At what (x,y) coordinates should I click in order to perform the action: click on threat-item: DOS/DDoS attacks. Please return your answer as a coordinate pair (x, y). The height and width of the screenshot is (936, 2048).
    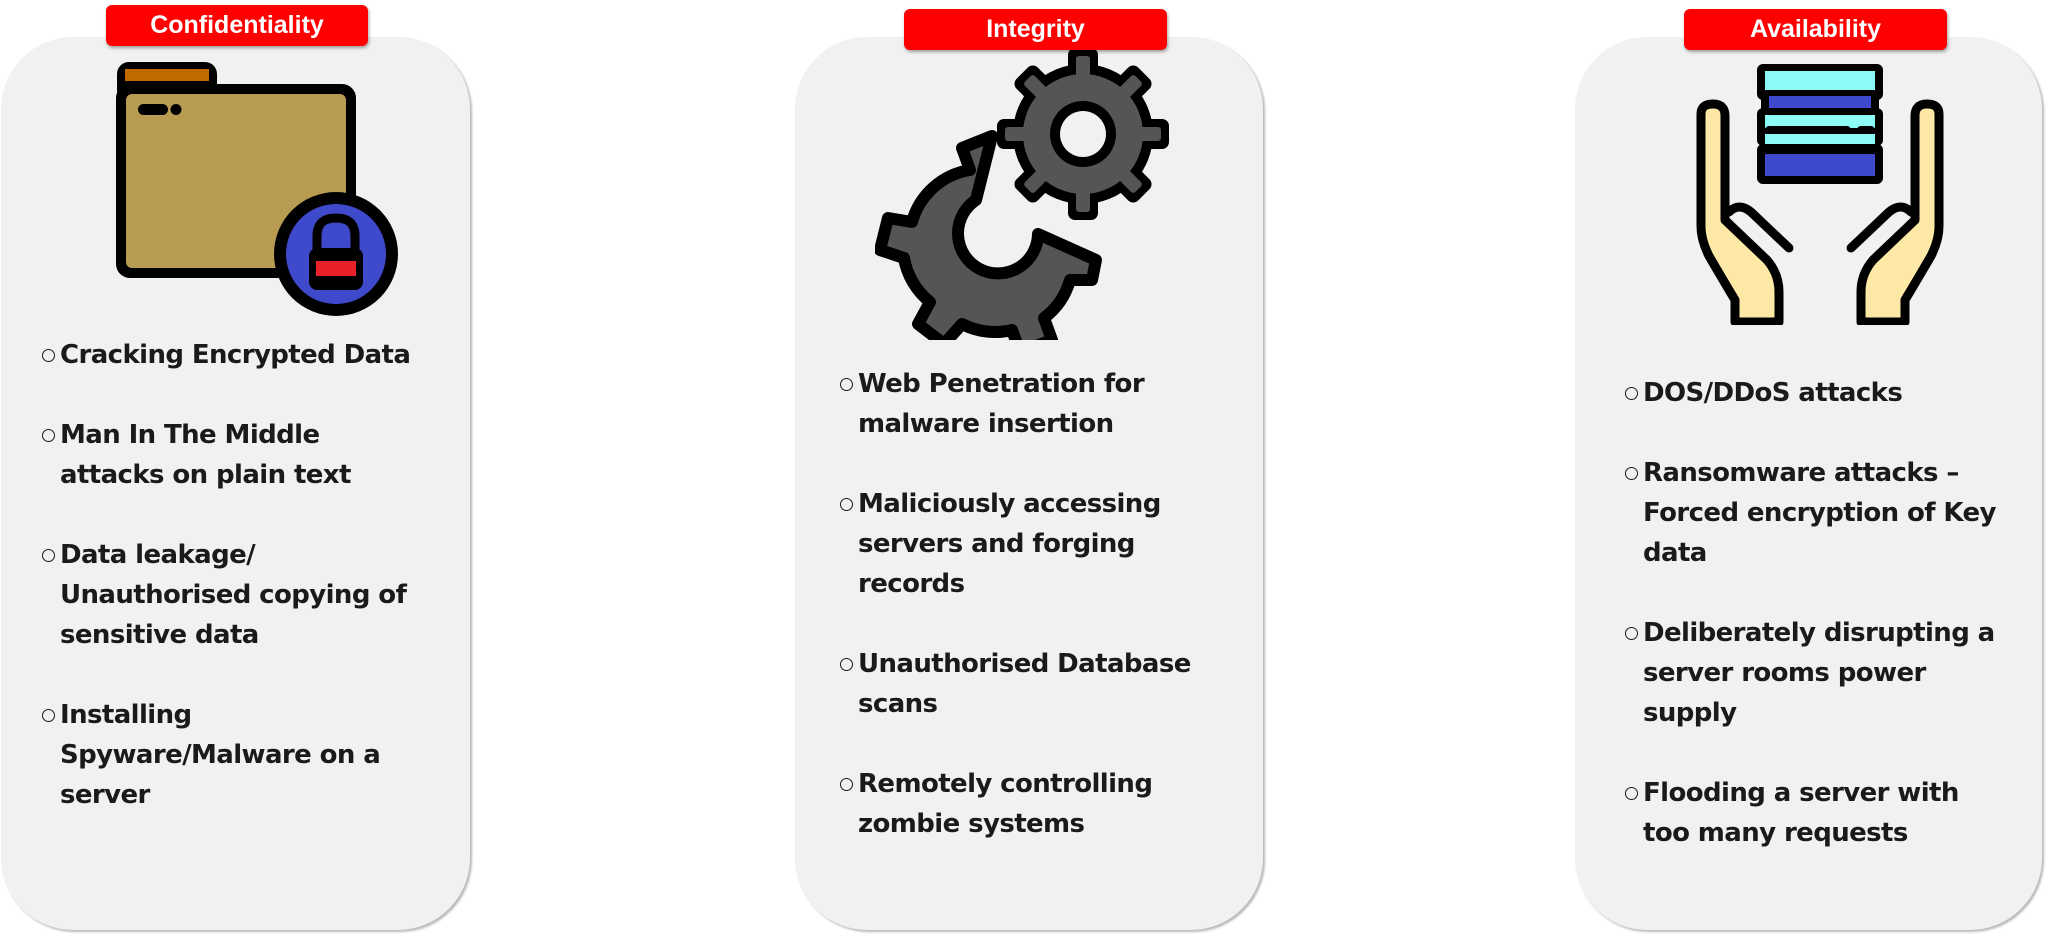
    Looking at the image, I should click on (1825, 393).